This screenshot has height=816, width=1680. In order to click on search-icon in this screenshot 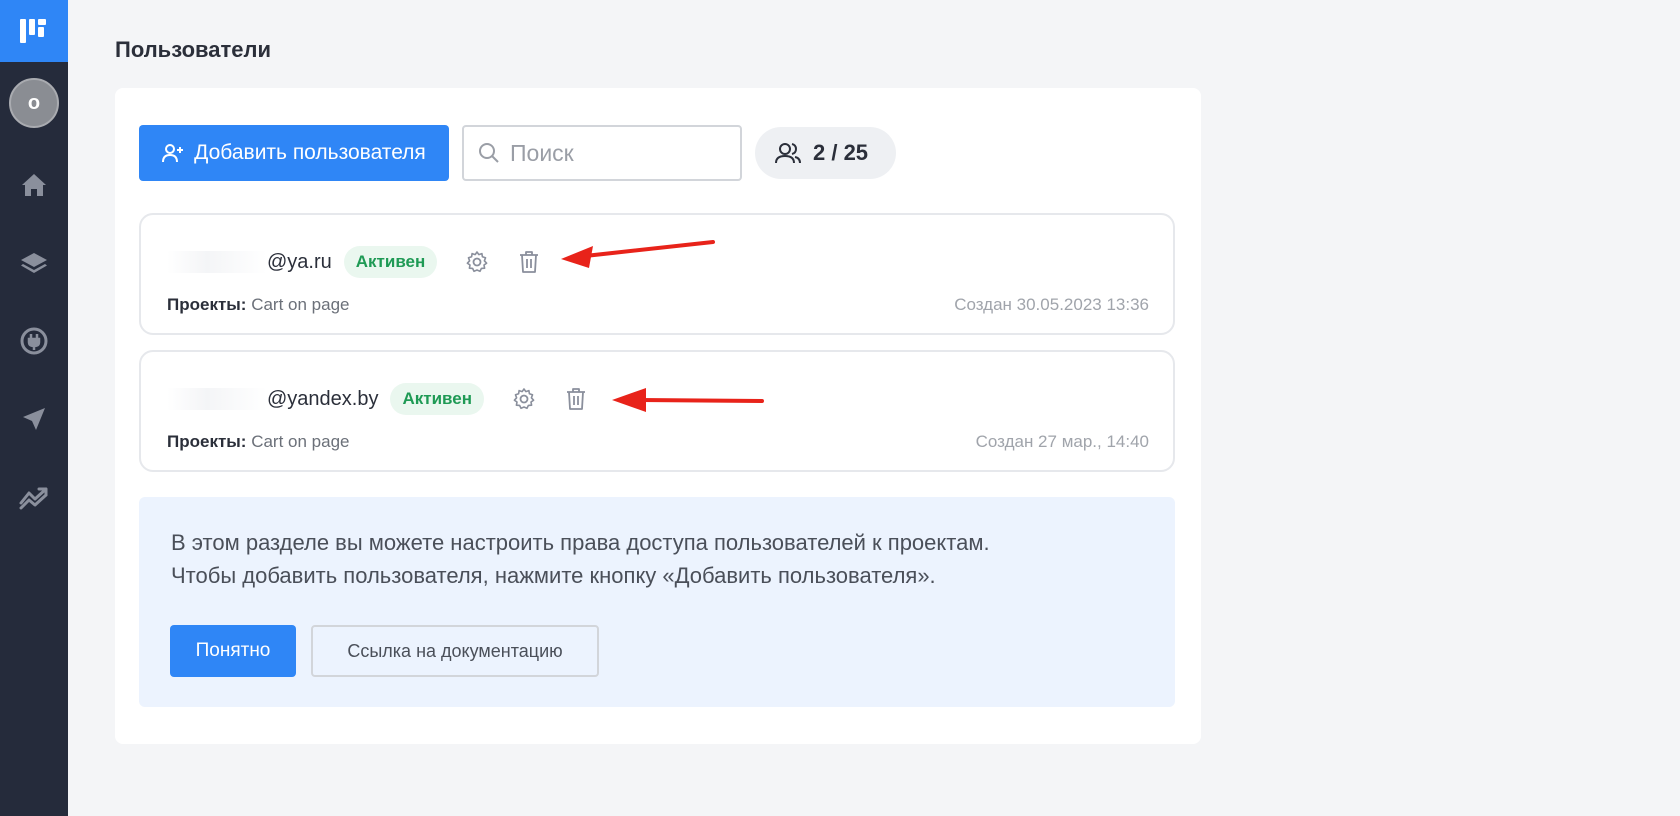, I will do `click(489, 153)`.